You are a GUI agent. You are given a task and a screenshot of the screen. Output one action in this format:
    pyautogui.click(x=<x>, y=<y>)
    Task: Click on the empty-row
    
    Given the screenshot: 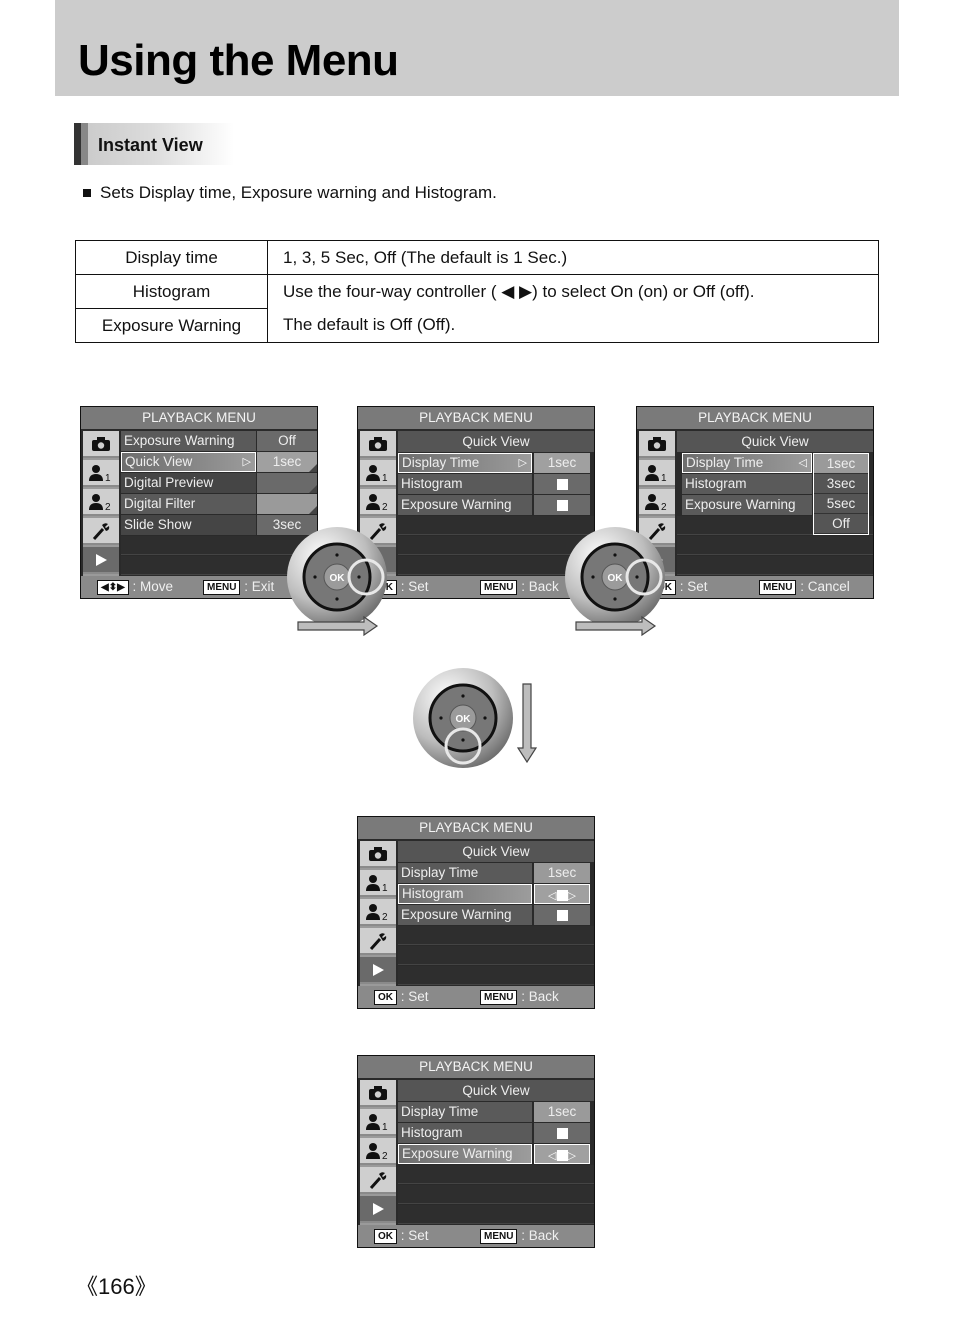 What is the action you would take?
    pyautogui.click(x=775, y=565)
    